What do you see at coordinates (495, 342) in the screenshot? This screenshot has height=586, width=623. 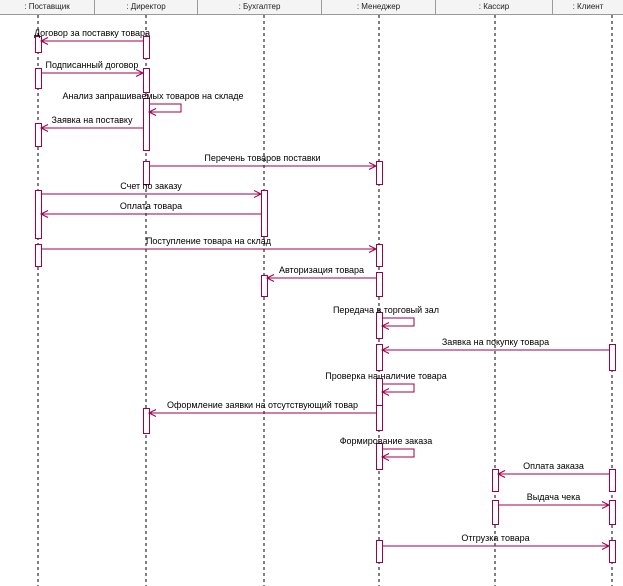 I see `message-label: Заявка на покупку товара` at bounding box center [495, 342].